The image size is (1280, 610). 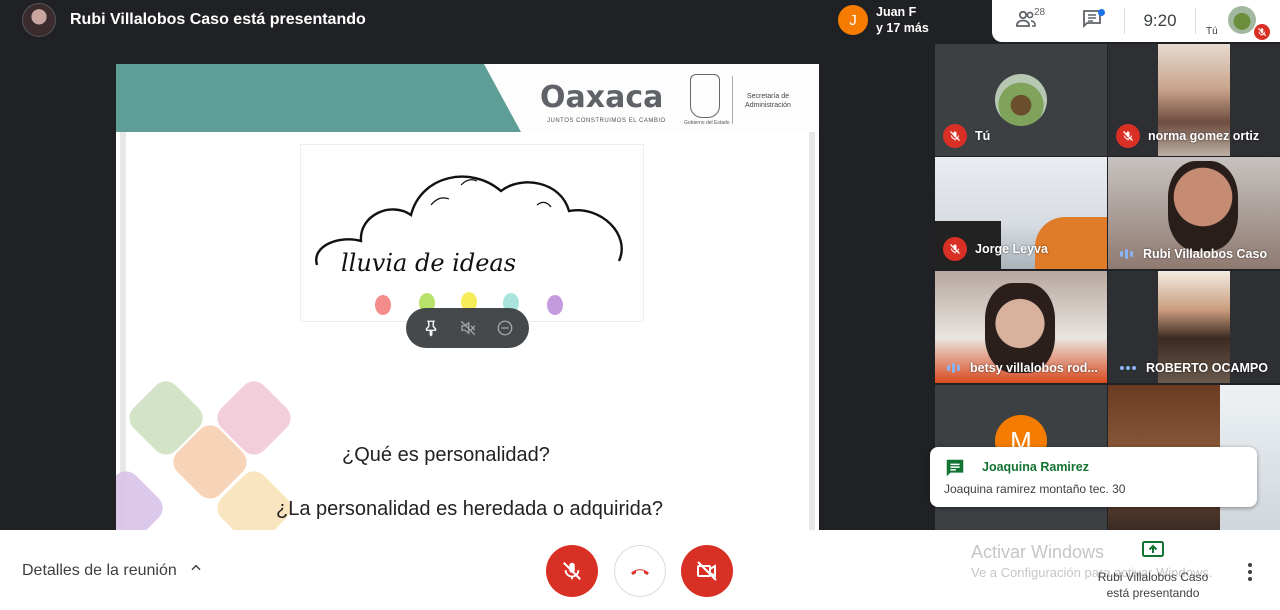 I want to click on chat-message: Joaquina ramirez montaño tec. 30, so click(x=1035, y=489).